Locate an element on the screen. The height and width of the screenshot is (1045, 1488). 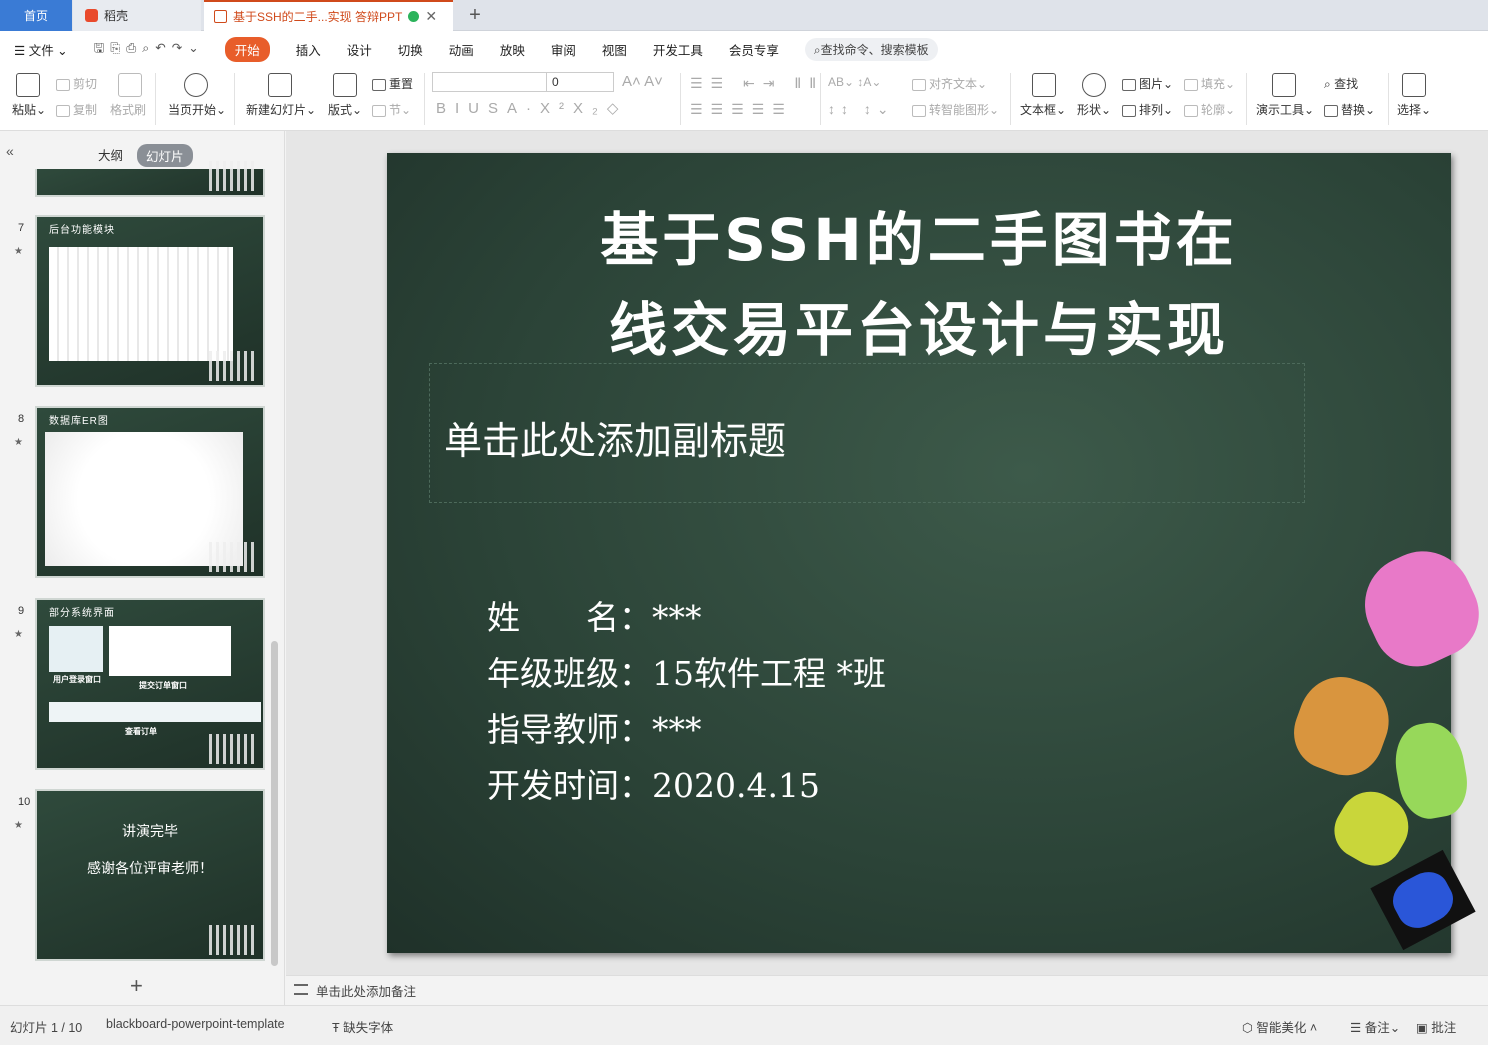
copy-button: 复制 is located at coordinates (76, 109).